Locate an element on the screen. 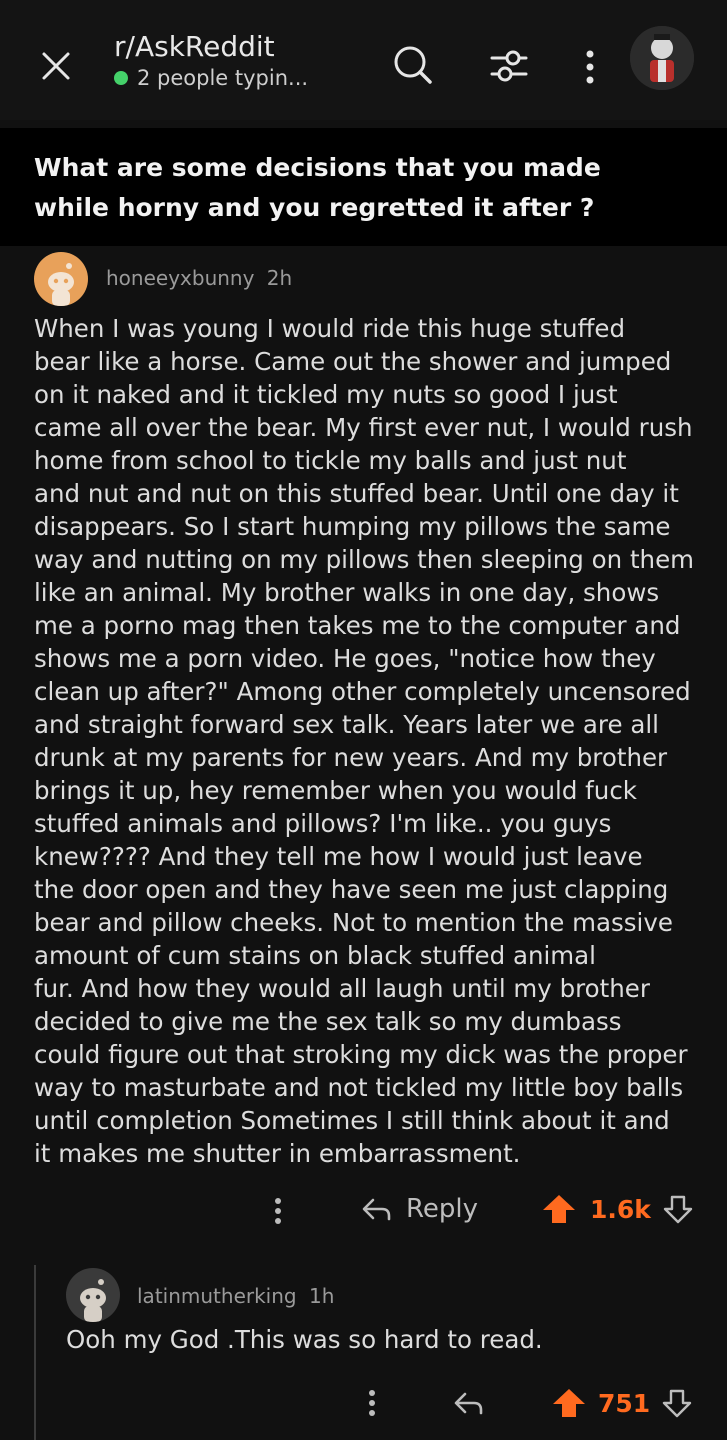 This screenshot has height=1440, width=727. vote-count: 1.6k is located at coordinates (620, 1209).